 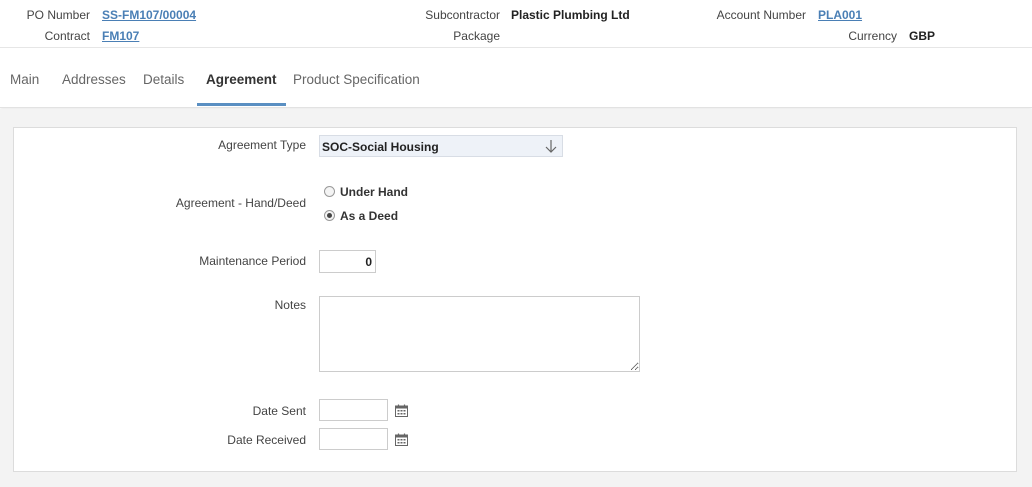 What do you see at coordinates (374, 192) in the screenshot?
I see `radio-under-hand-label: Under Hand` at bounding box center [374, 192].